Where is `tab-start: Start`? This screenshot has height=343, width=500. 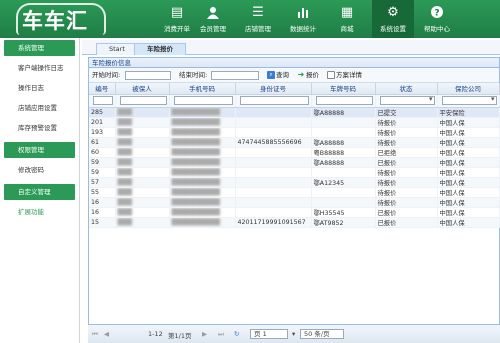 tab-start: Start is located at coordinates (117, 49).